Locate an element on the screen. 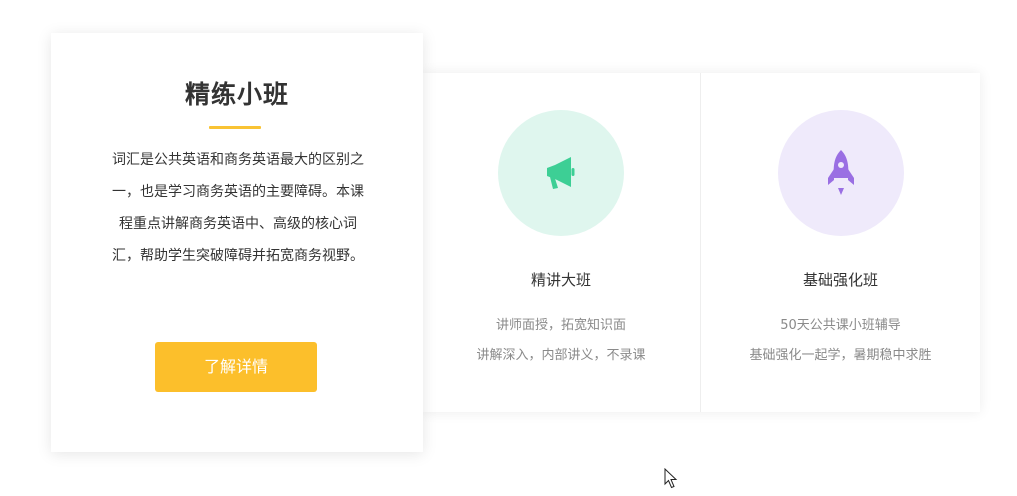 The height and width of the screenshot is (496, 1017). card-feature-line: 50天公共课小班辅导 is located at coordinates (840, 325).